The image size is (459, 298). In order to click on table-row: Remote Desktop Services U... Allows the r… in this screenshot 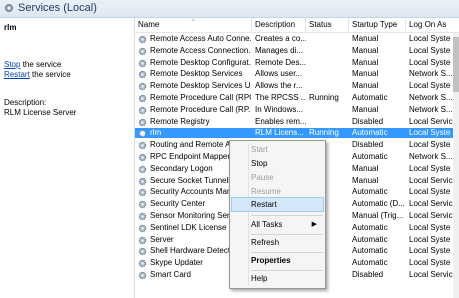, I will do `click(297, 86)`.